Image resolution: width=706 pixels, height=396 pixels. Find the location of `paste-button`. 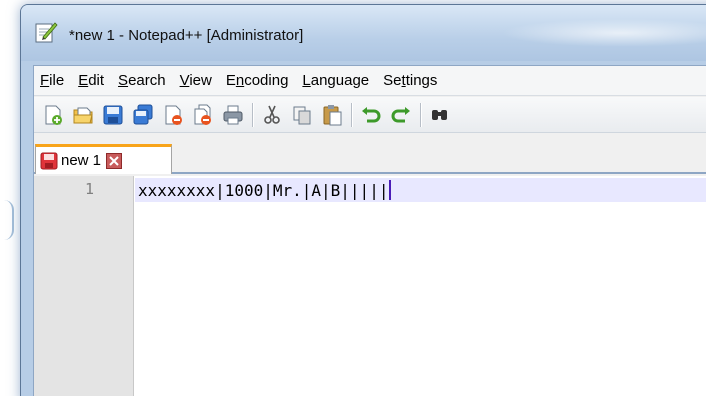

paste-button is located at coordinates (332, 115).